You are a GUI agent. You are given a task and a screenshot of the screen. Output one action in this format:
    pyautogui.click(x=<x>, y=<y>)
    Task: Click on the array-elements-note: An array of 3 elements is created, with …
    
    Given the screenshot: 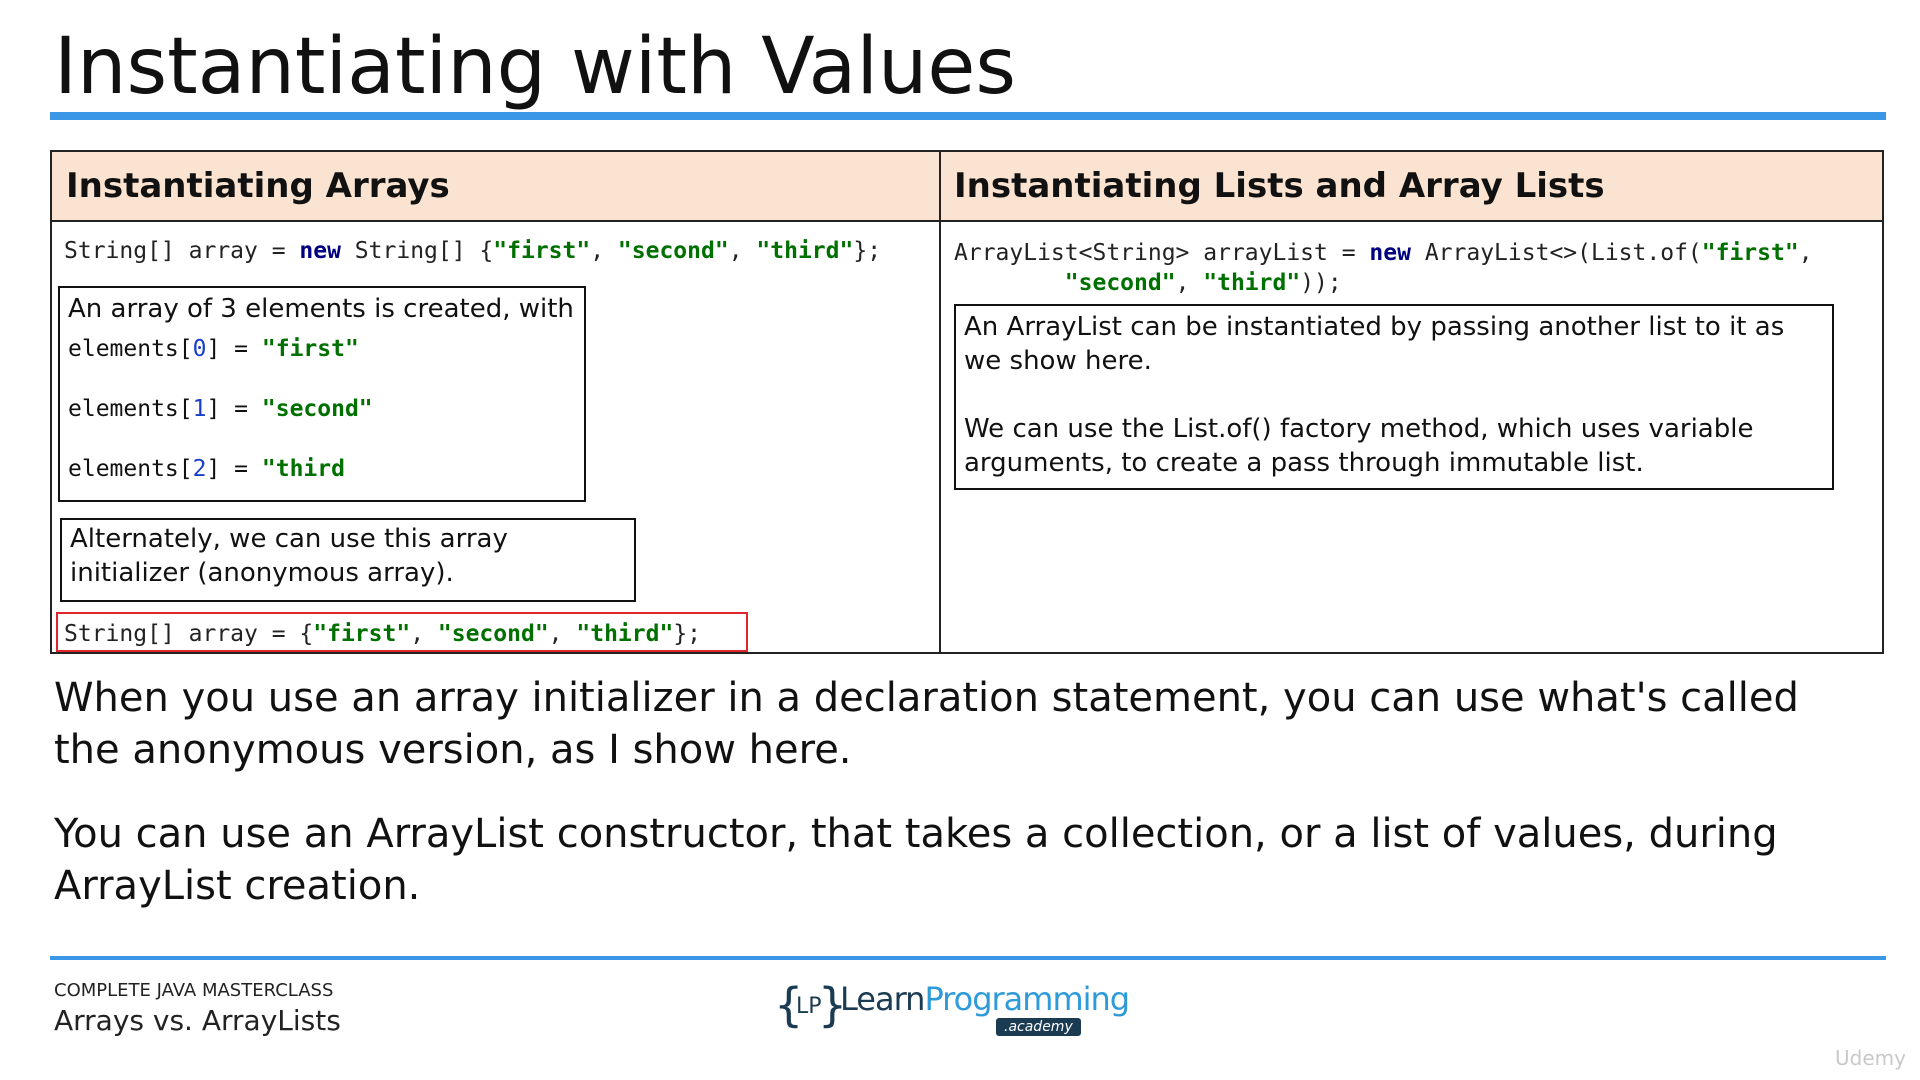 What is the action you would take?
    pyautogui.click(x=322, y=394)
    